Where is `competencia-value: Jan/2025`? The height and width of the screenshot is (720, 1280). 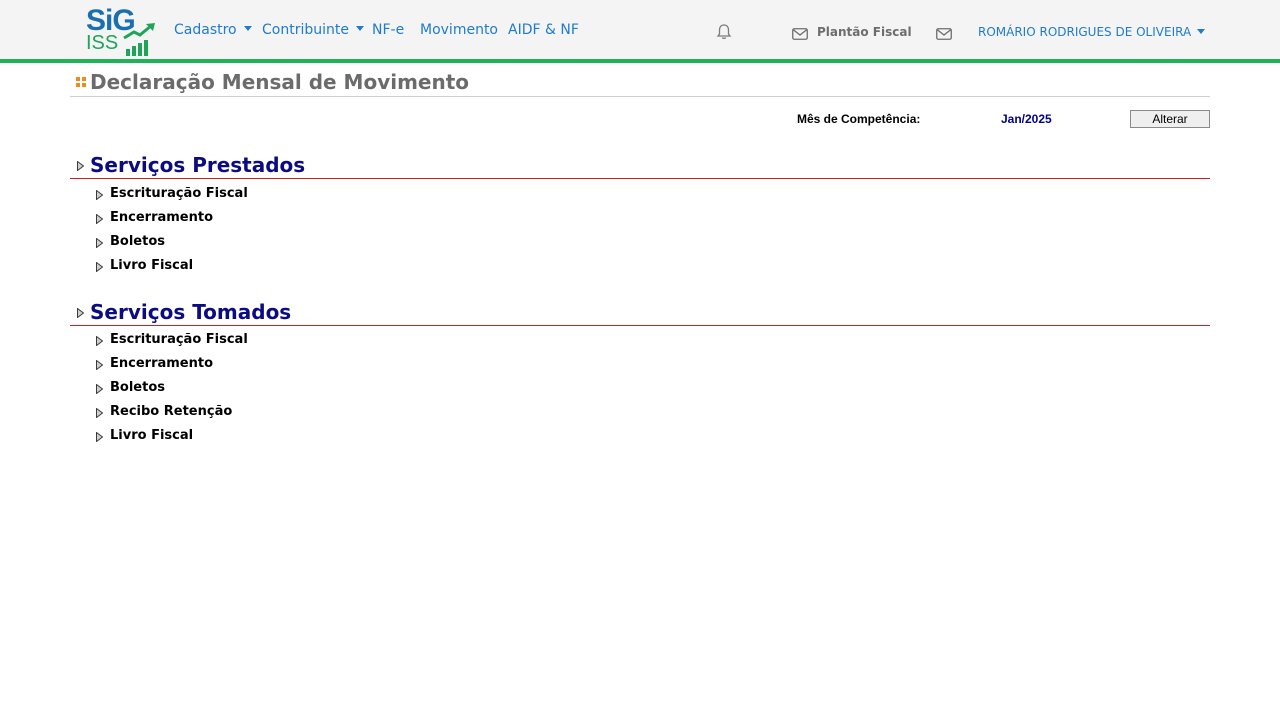 competencia-value: Jan/2025 is located at coordinates (1026, 119).